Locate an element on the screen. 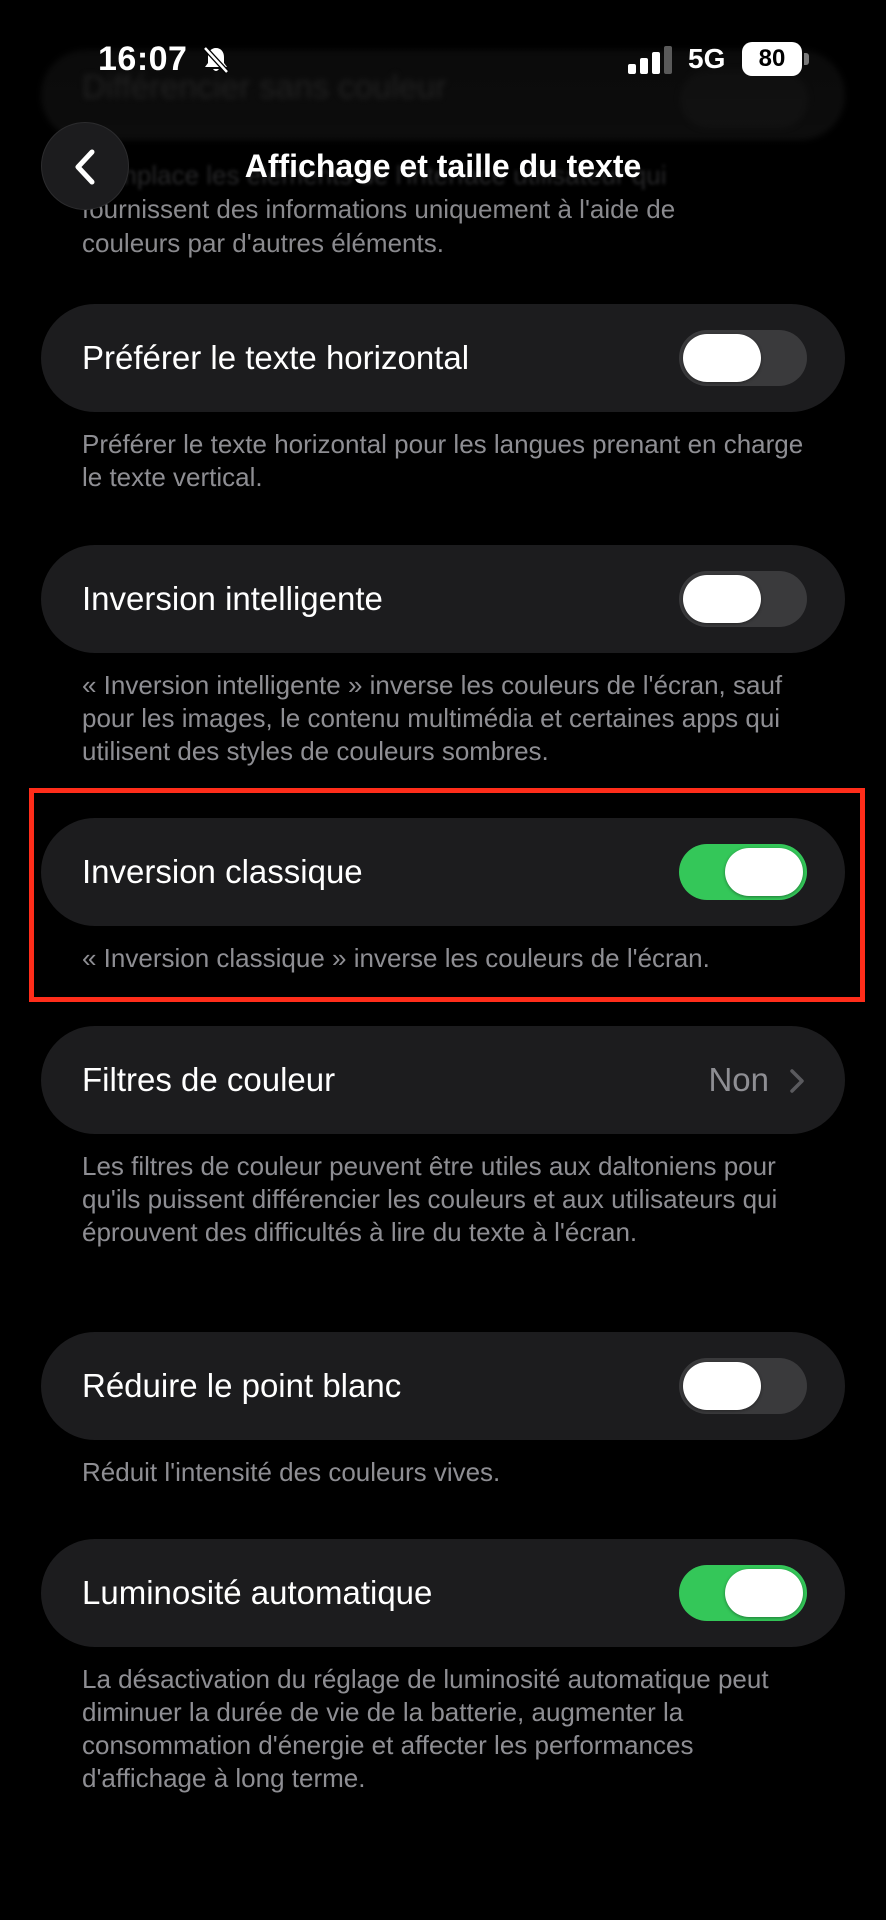 This screenshot has width=886, height=1920. page-title: Affichage et taille du texte is located at coordinates (443, 166).